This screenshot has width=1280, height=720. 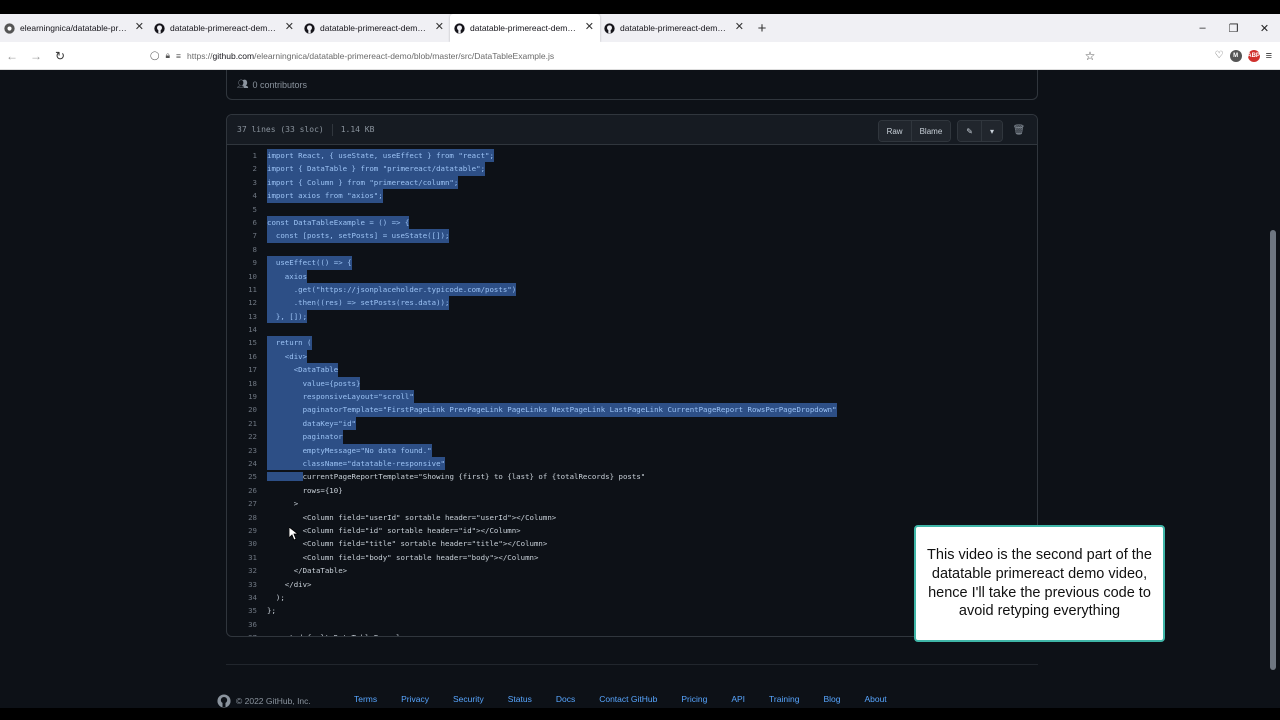 What do you see at coordinates (784, 699) in the screenshot?
I see `footer-link-training: Training` at bounding box center [784, 699].